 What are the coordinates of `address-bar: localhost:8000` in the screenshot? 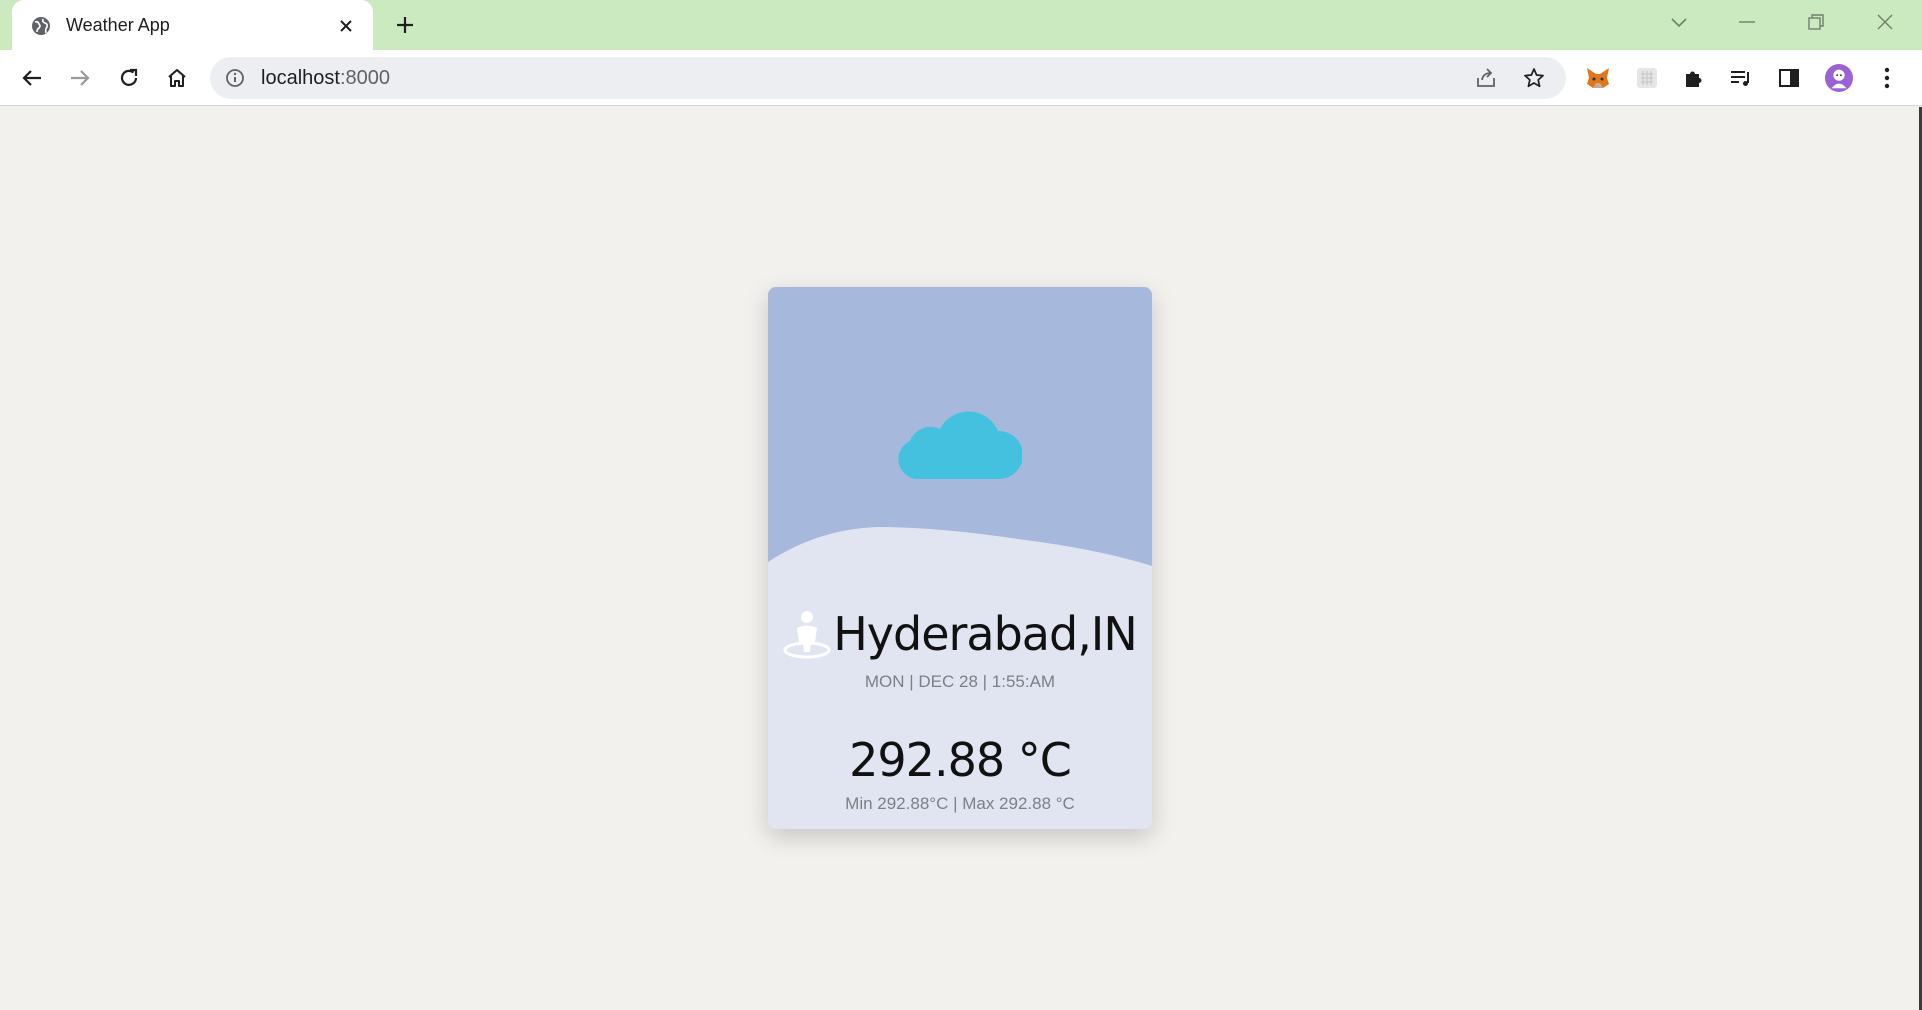 It's located at (888, 78).